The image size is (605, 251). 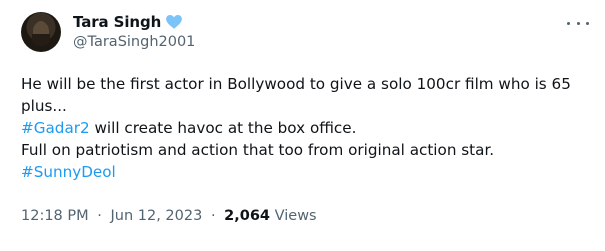 I want to click on tweet-time: 12:18 PM, so click(x=55, y=216).